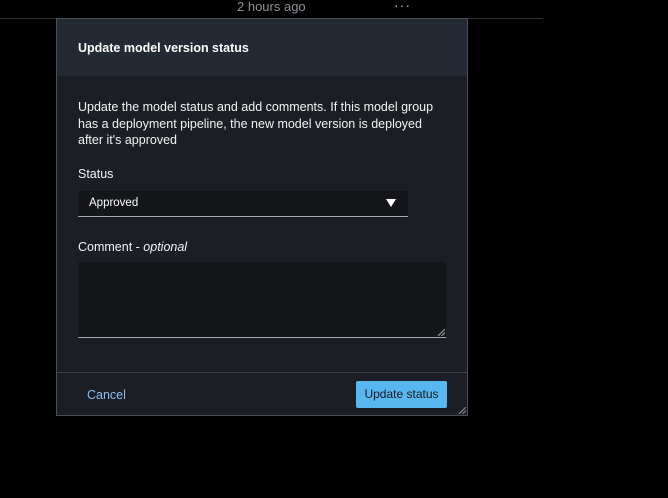 This screenshot has width=668, height=498. What do you see at coordinates (262, 372) in the screenshot?
I see `footer-divider` at bounding box center [262, 372].